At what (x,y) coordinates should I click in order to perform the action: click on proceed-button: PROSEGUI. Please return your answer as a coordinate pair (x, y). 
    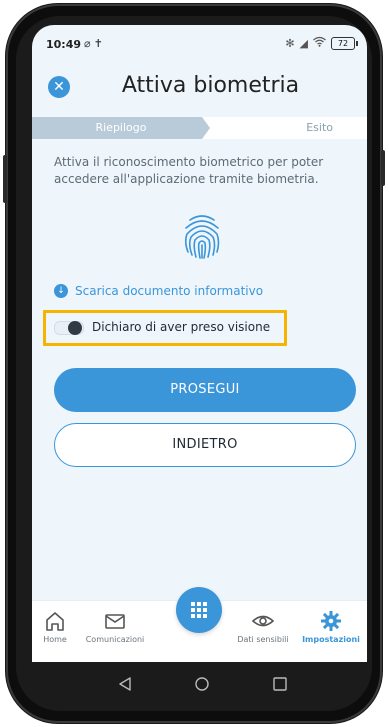
    Looking at the image, I should click on (205, 390).